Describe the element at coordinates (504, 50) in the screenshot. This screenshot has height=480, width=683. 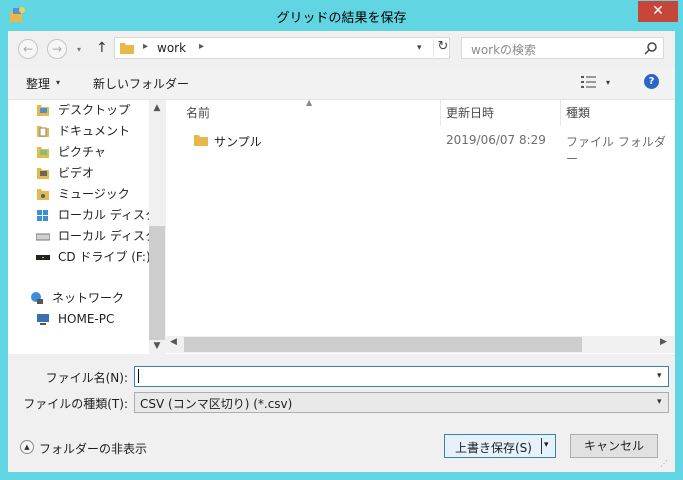
I see `search-placeholder: workの検索` at that location.